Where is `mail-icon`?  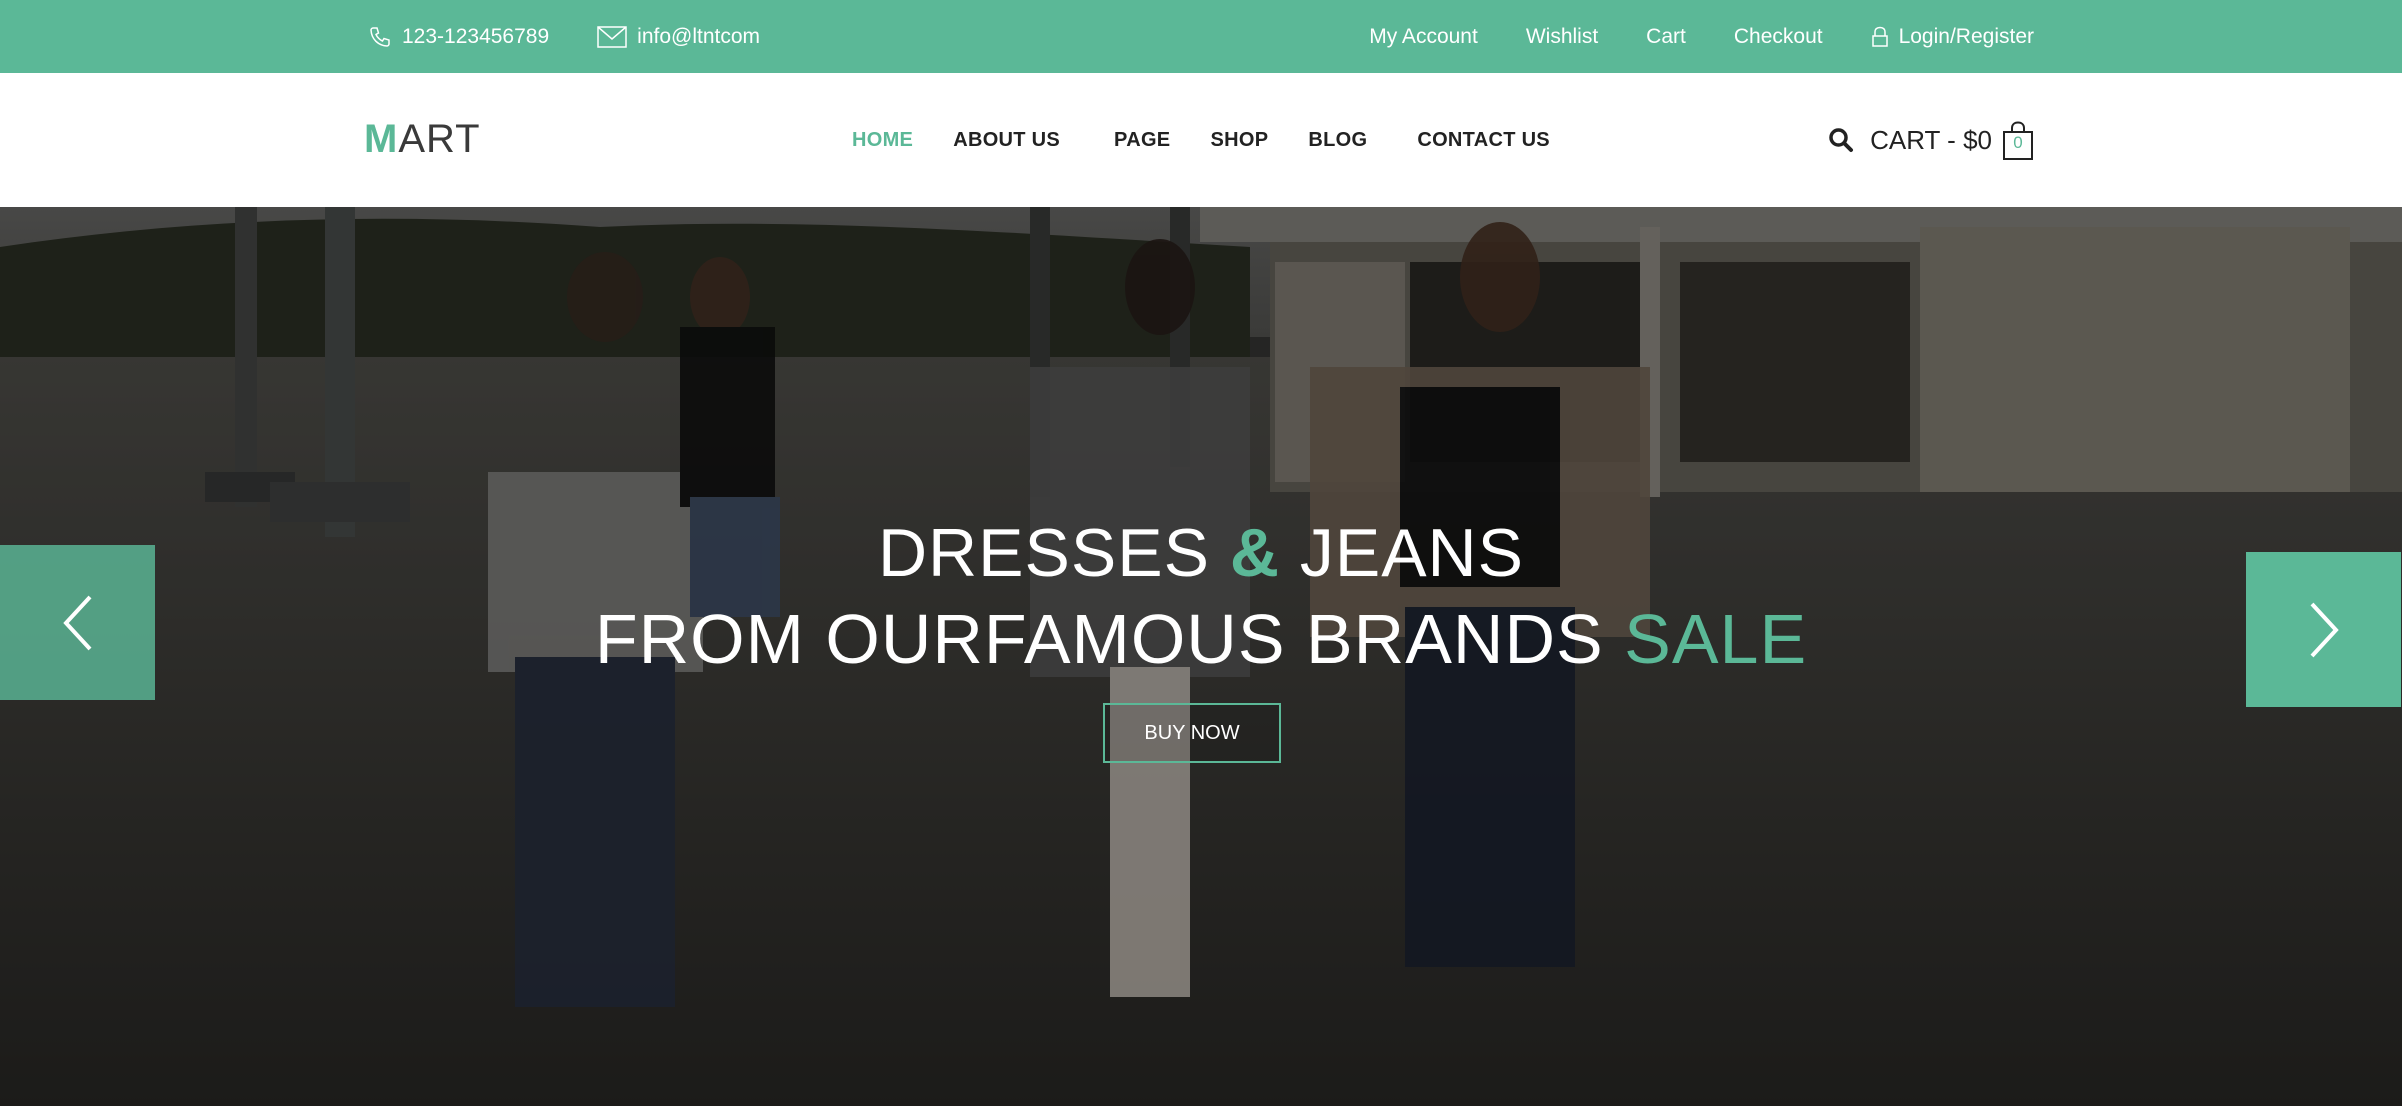
mail-icon is located at coordinates (612, 36).